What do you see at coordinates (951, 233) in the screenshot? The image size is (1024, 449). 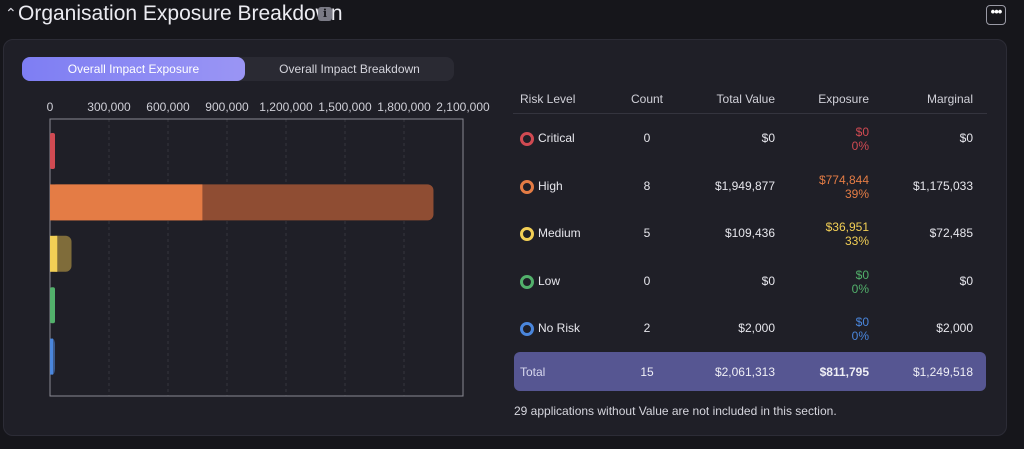 I see `marginal-cell: $72,485` at bounding box center [951, 233].